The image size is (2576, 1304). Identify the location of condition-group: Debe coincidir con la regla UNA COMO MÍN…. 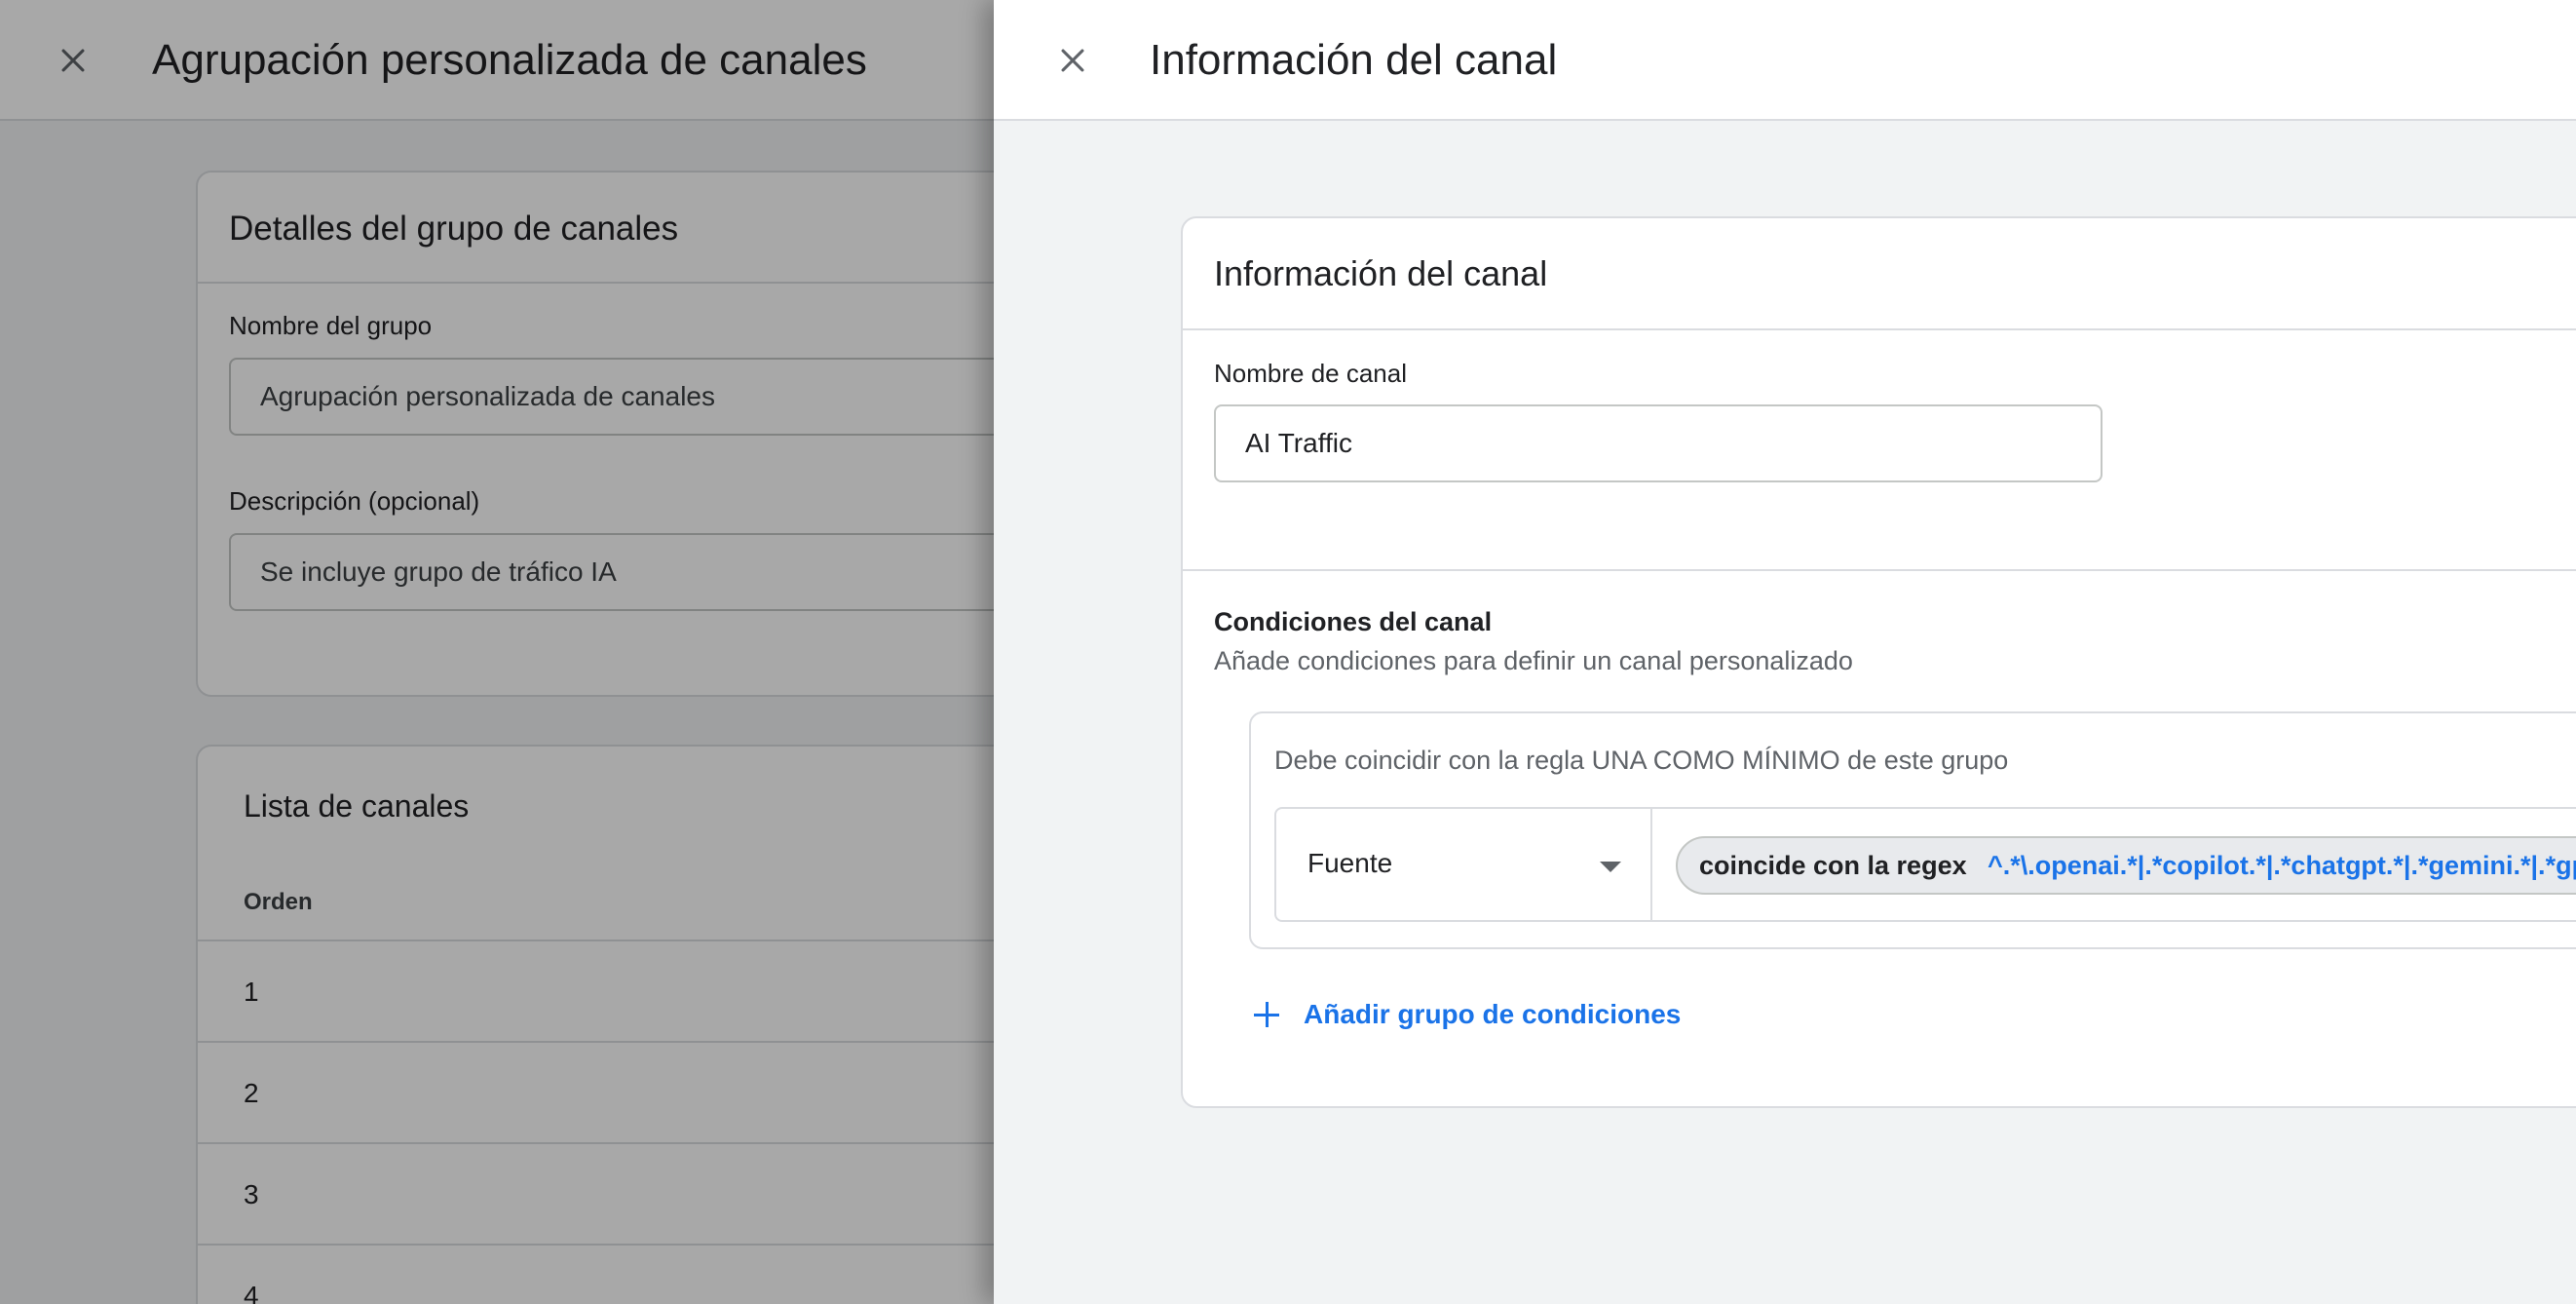
(1912, 830).